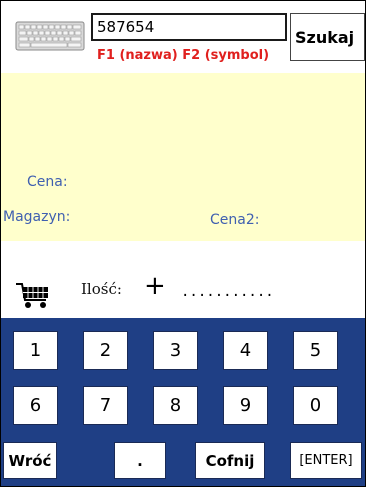  What do you see at coordinates (105, 405) in the screenshot?
I see `key-7: 7` at bounding box center [105, 405].